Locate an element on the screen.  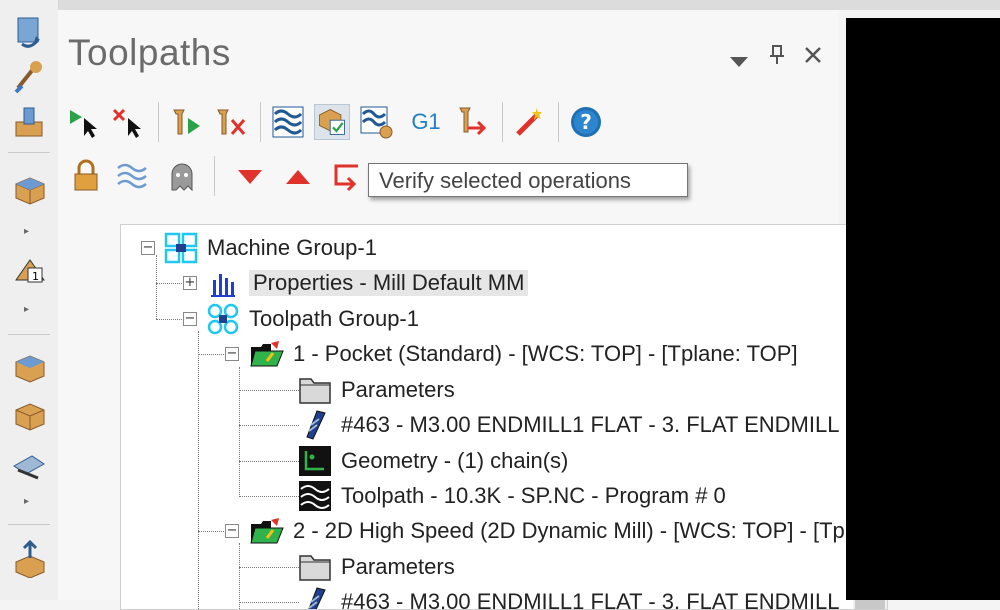
toggle-display-icon is located at coordinates (132, 176).